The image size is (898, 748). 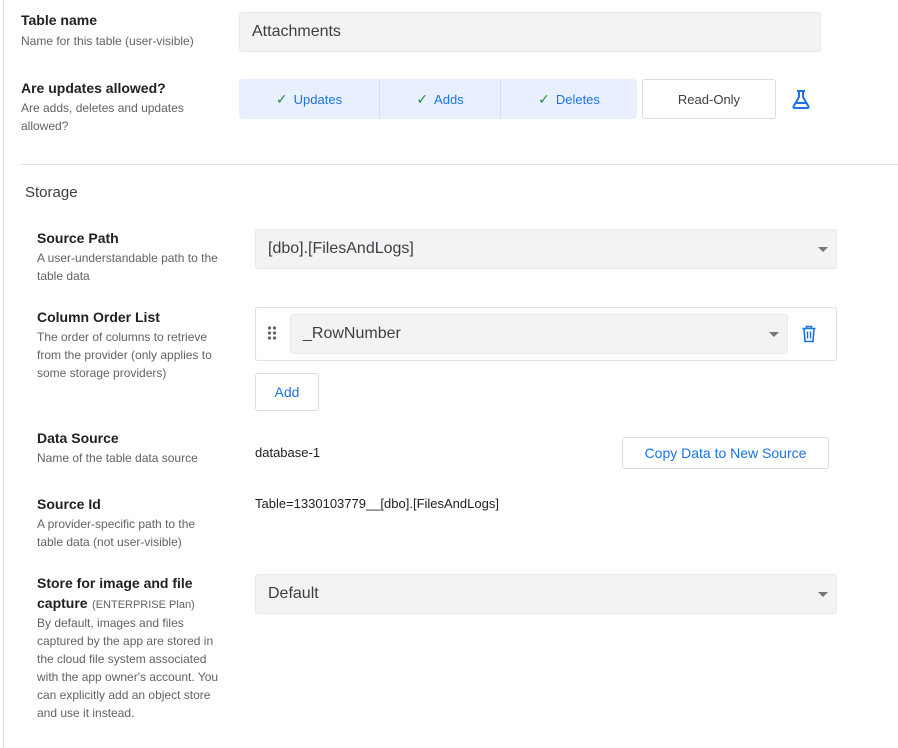 What do you see at coordinates (272, 333) in the screenshot?
I see `drag-handle-icon` at bounding box center [272, 333].